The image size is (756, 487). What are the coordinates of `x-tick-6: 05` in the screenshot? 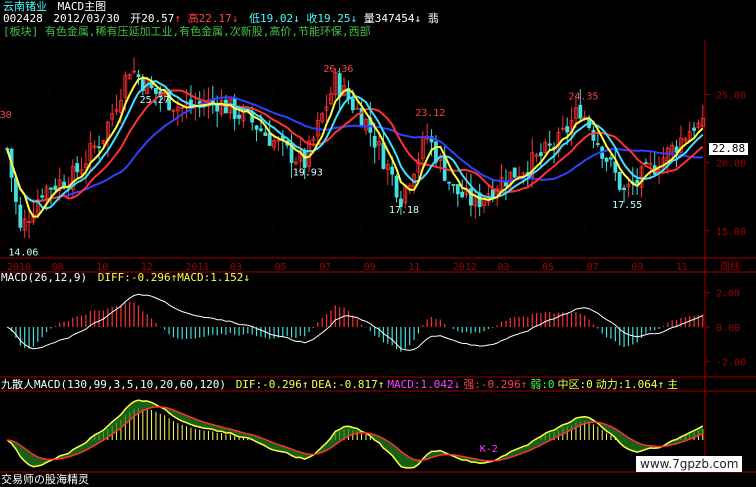 It's located at (281, 267).